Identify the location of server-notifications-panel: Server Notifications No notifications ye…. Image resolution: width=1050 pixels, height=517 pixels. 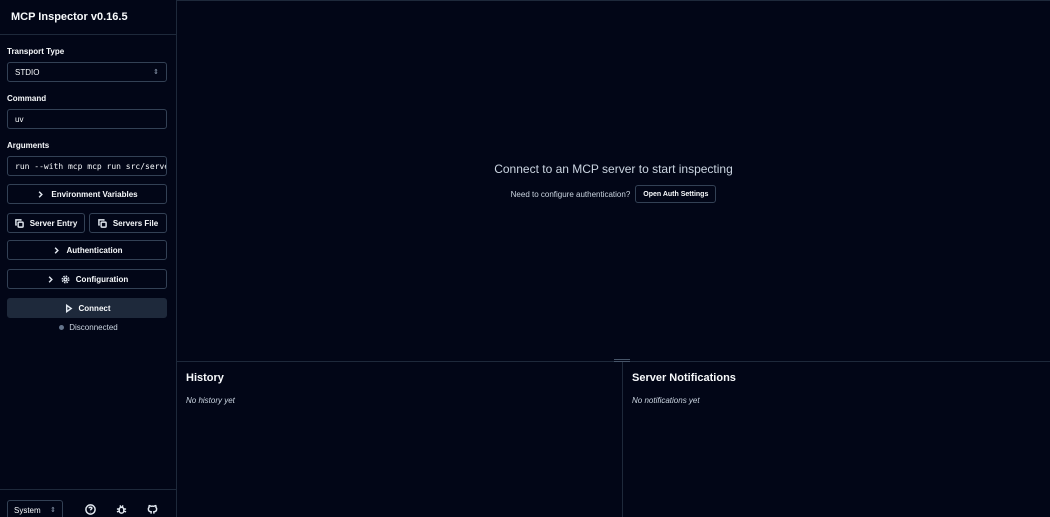
(836, 439).